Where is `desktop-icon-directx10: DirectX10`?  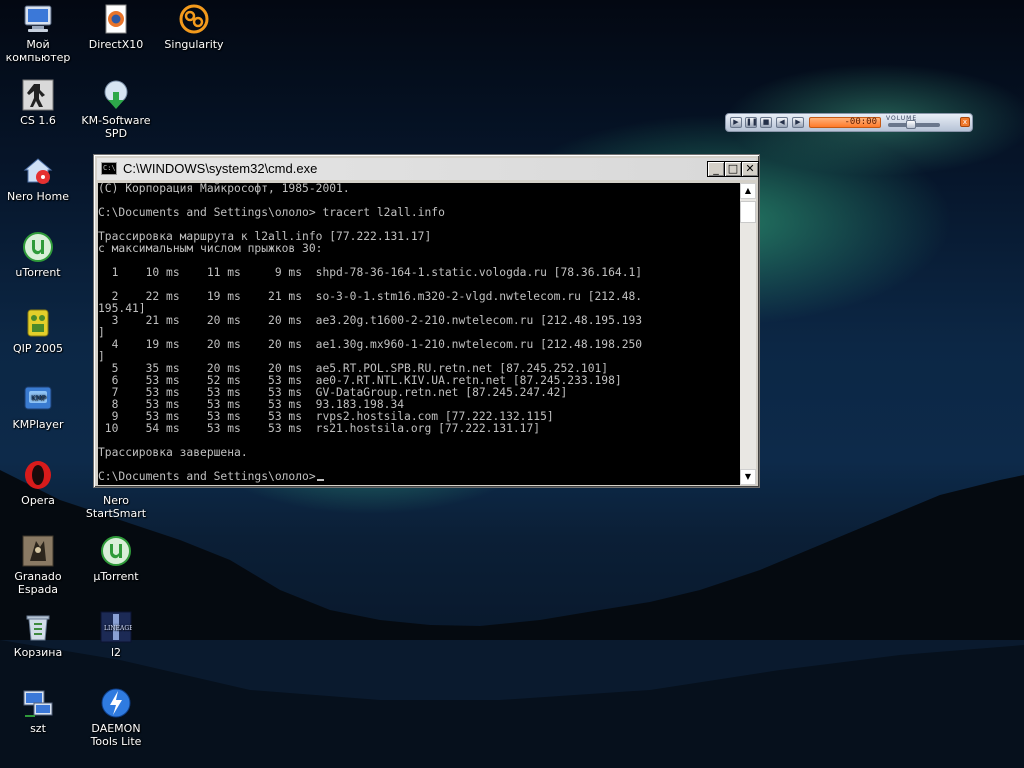
desktop-icon-directx10: DirectX10 is located at coordinates (116, 27).